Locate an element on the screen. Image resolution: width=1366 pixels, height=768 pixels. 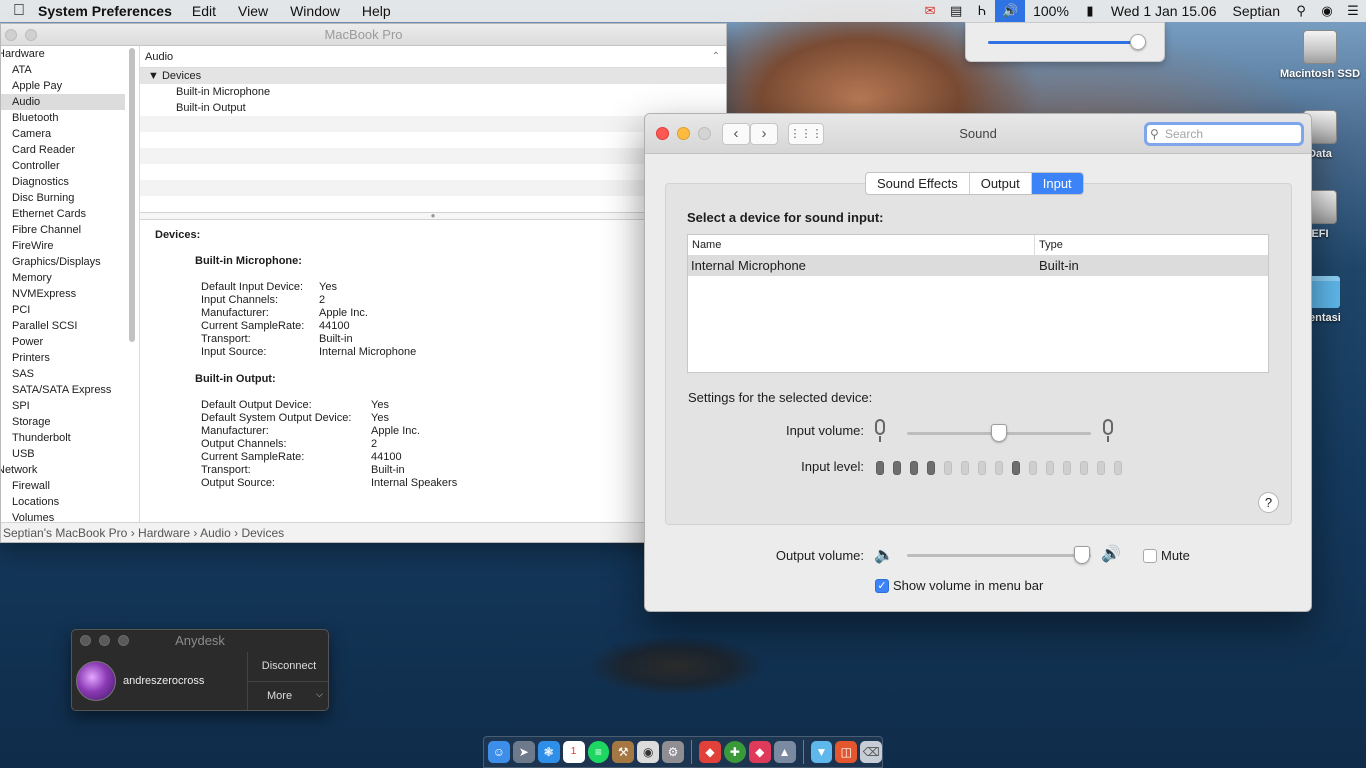
remote-app-icon: ◆ is located at coordinates (759, 752).